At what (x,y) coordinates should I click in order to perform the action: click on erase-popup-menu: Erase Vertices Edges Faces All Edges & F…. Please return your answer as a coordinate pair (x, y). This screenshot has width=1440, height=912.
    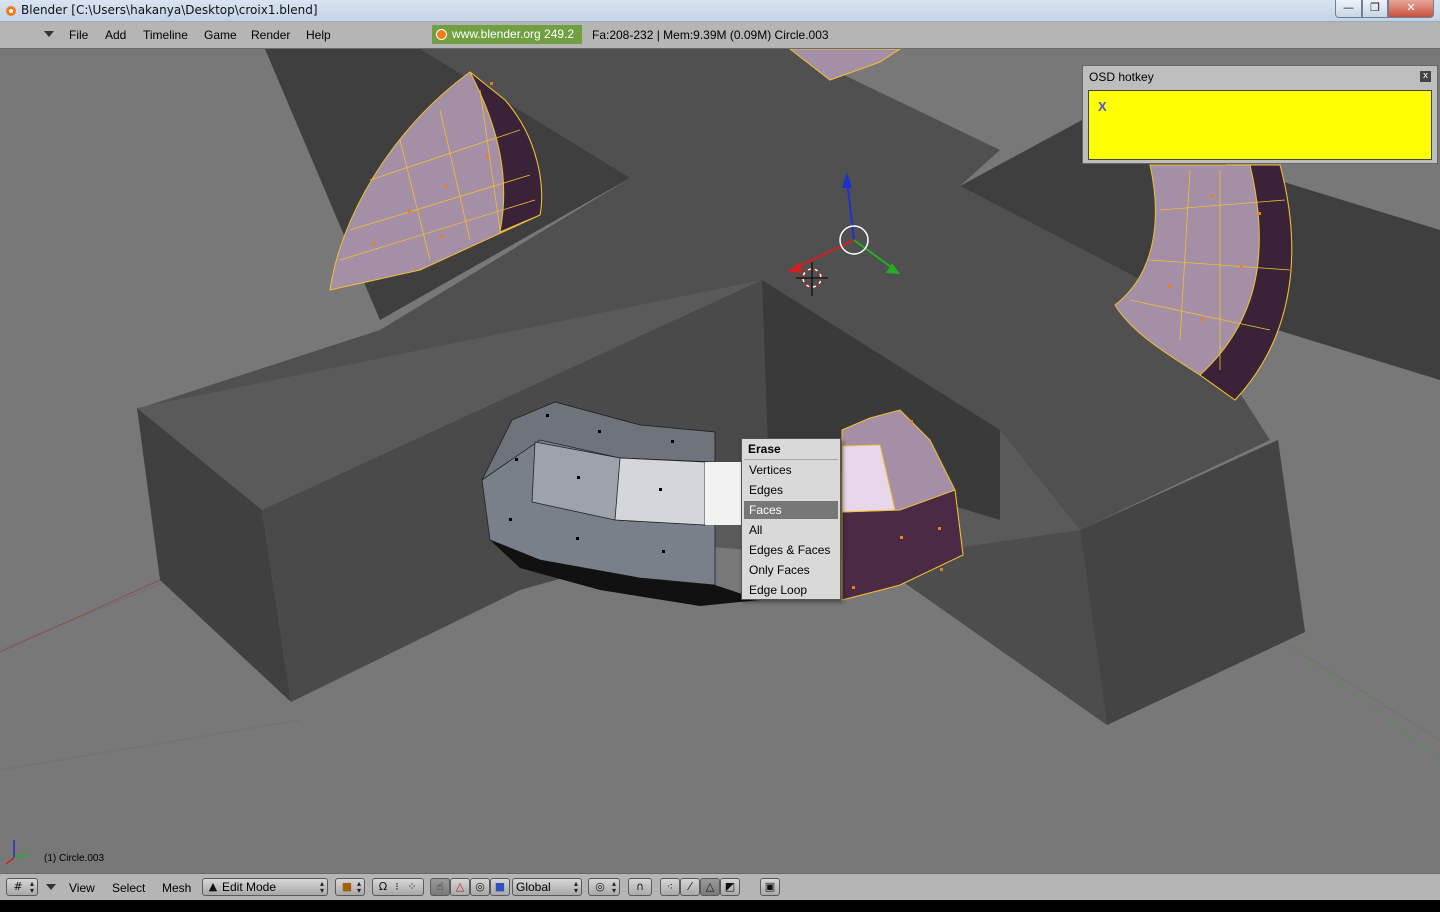
    Looking at the image, I should click on (791, 519).